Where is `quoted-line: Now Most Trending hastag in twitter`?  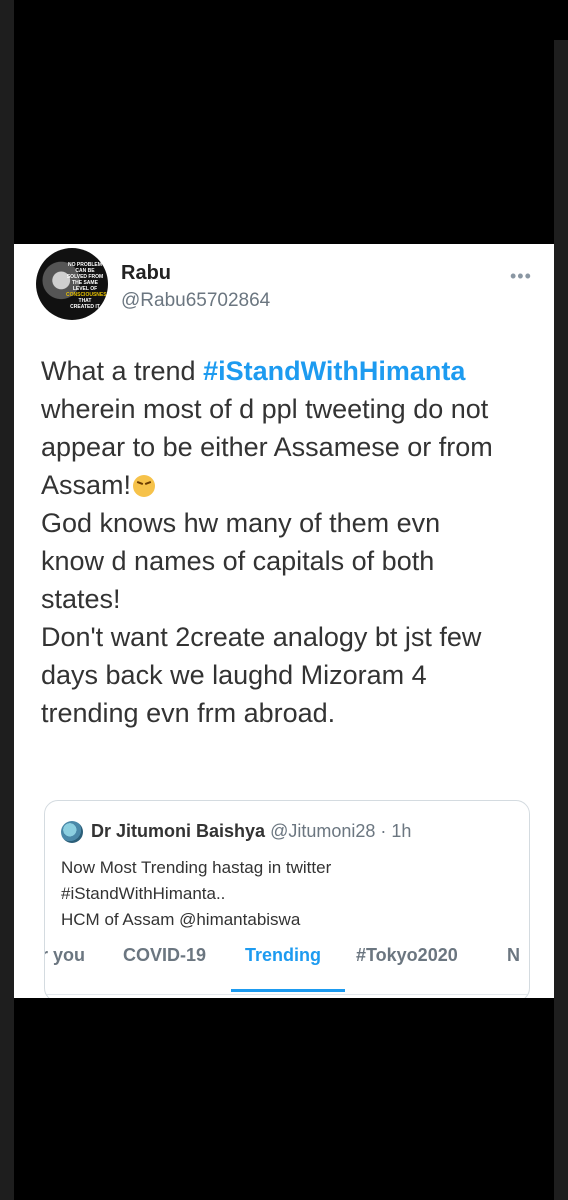
quoted-line: Now Most Trending hastag in twitter is located at coordinates (196, 867).